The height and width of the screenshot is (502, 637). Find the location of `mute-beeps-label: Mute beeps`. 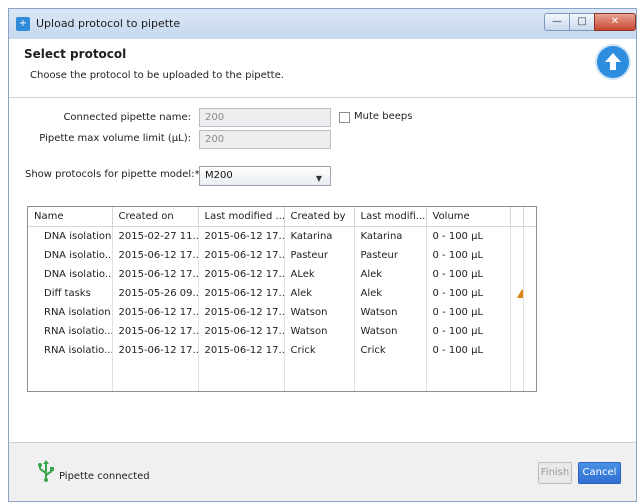

mute-beeps-label: Mute beeps is located at coordinates (383, 116).